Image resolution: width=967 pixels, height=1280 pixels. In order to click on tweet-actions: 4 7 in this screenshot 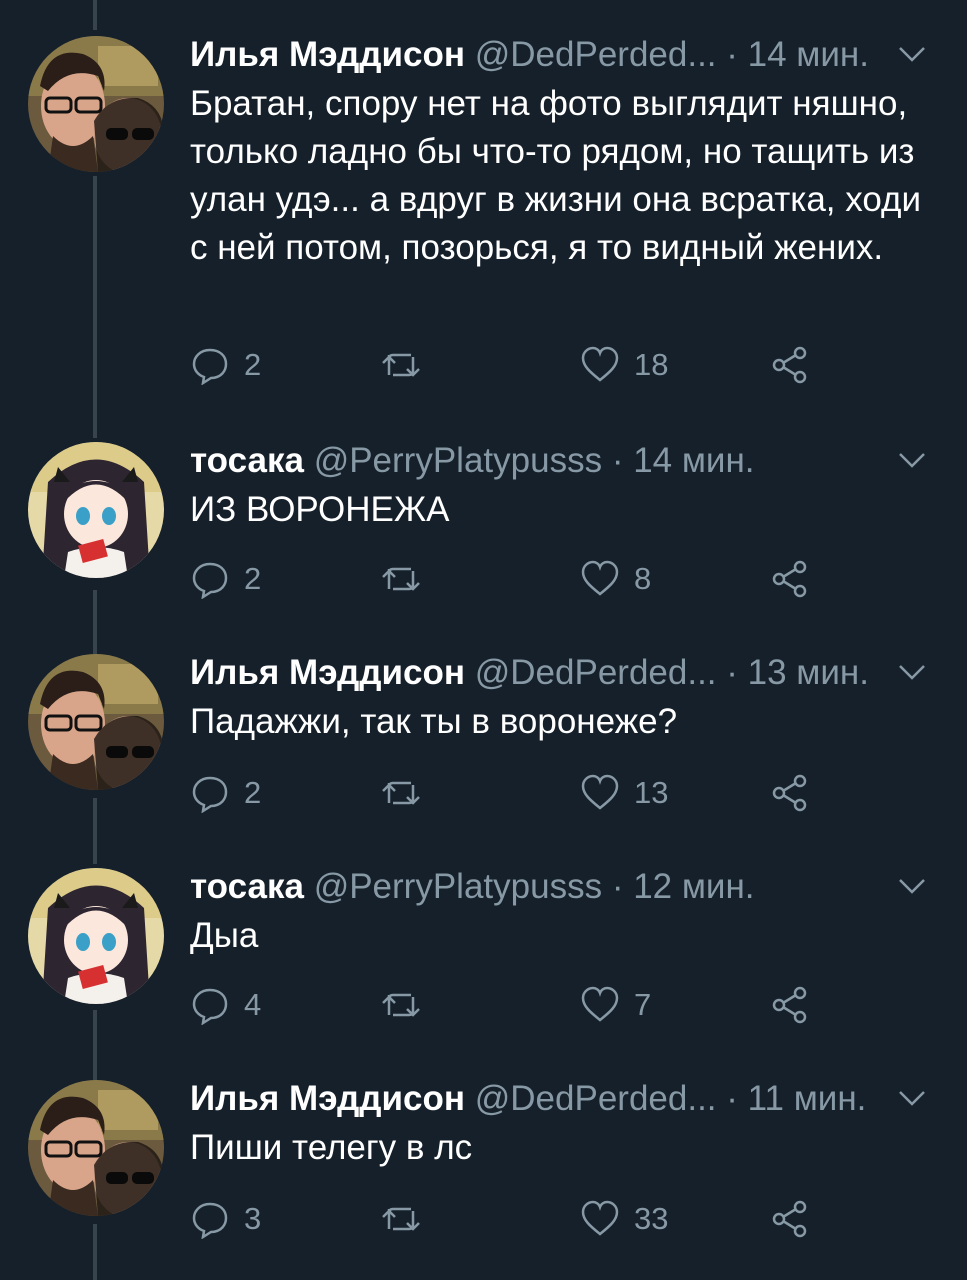, I will do `click(510, 1005)`.